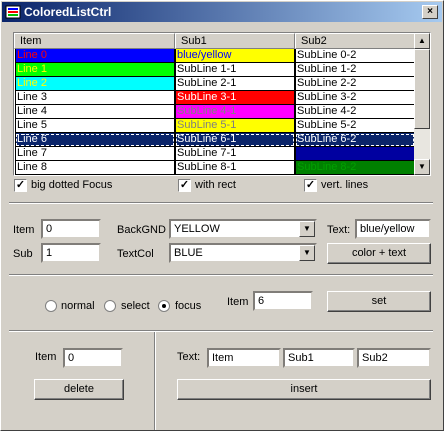 This screenshot has width=444, height=431. I want to click on list-row: Line 2 SubLine 2-1 SubLine 2-2, so click(215, 84).